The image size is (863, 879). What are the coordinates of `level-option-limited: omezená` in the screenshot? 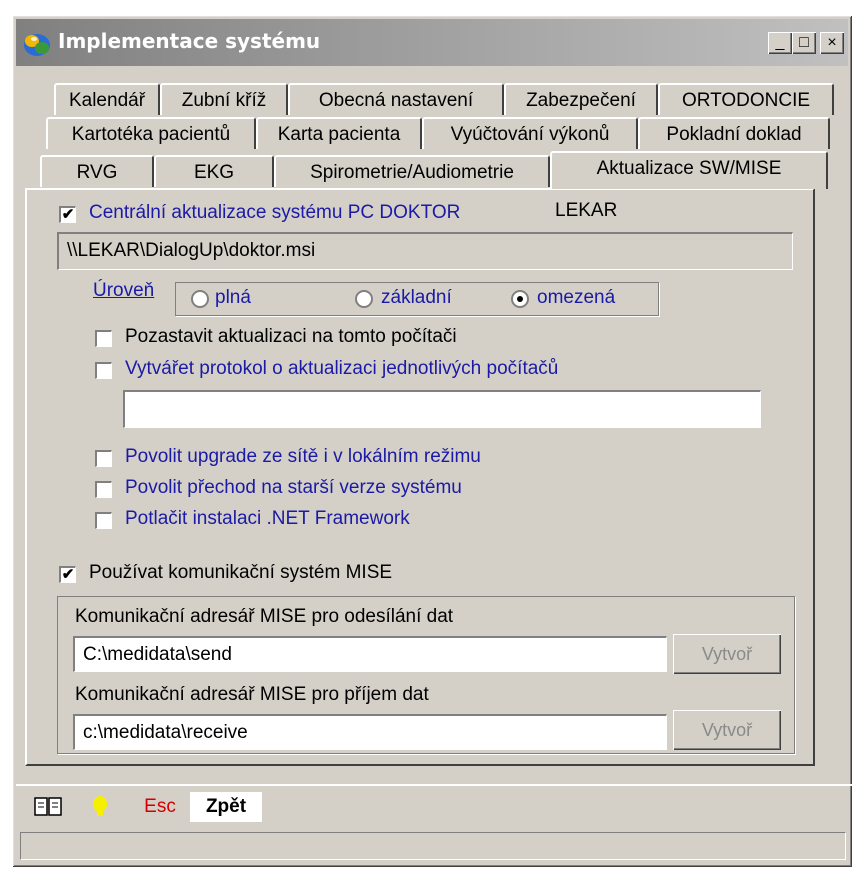 It's located at (576, 297).